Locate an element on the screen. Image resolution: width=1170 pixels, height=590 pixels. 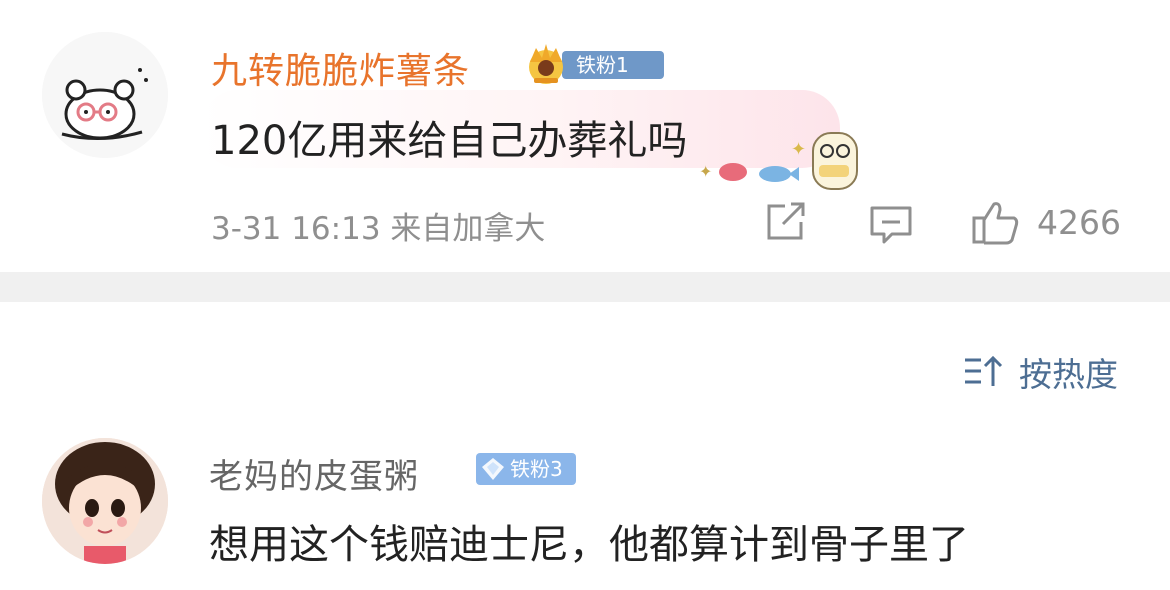
username: 九转脆脆炸薯条 is located at coordinates (340, 68).